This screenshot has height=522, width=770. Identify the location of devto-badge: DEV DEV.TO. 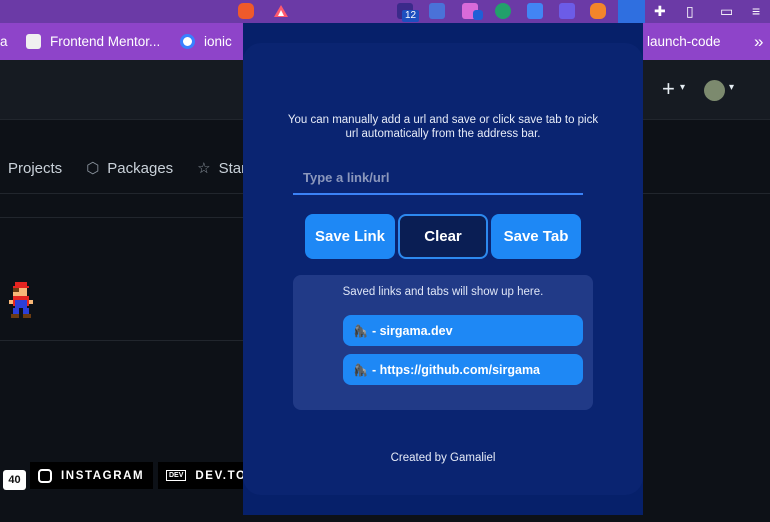
(202, 475).